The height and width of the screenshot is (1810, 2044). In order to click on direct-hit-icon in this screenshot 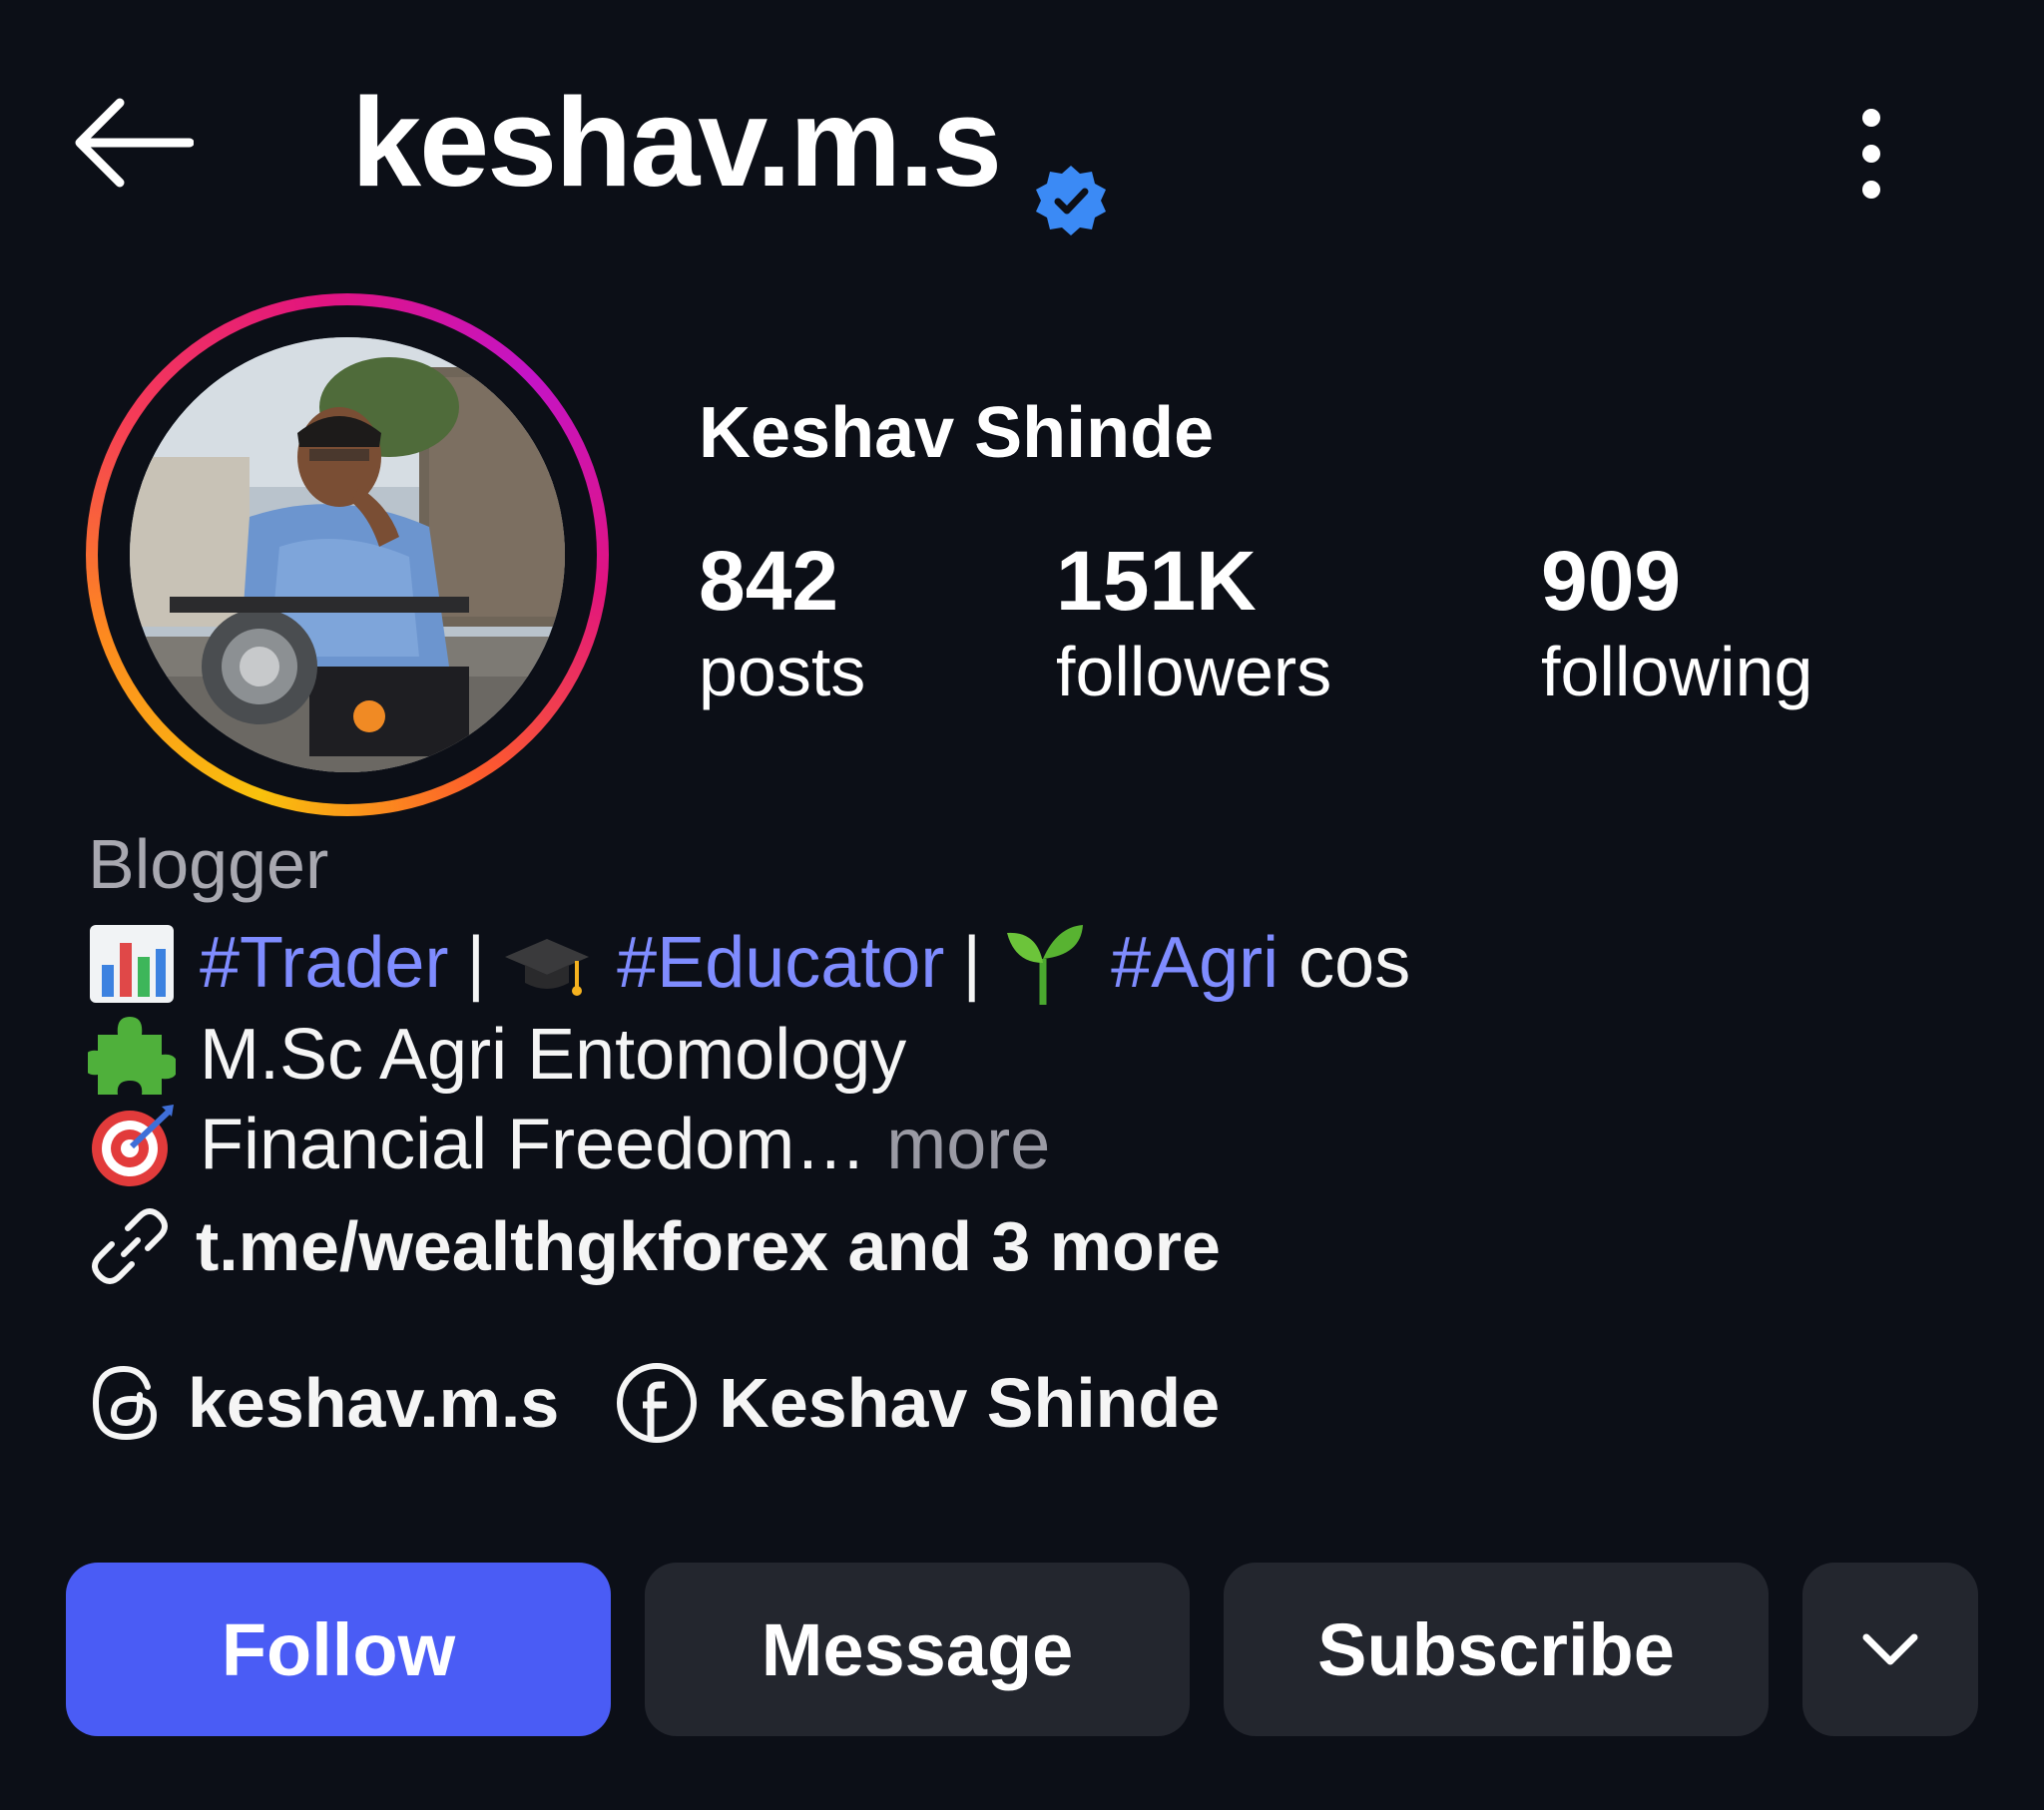, I will do `click(133, 1146)`.